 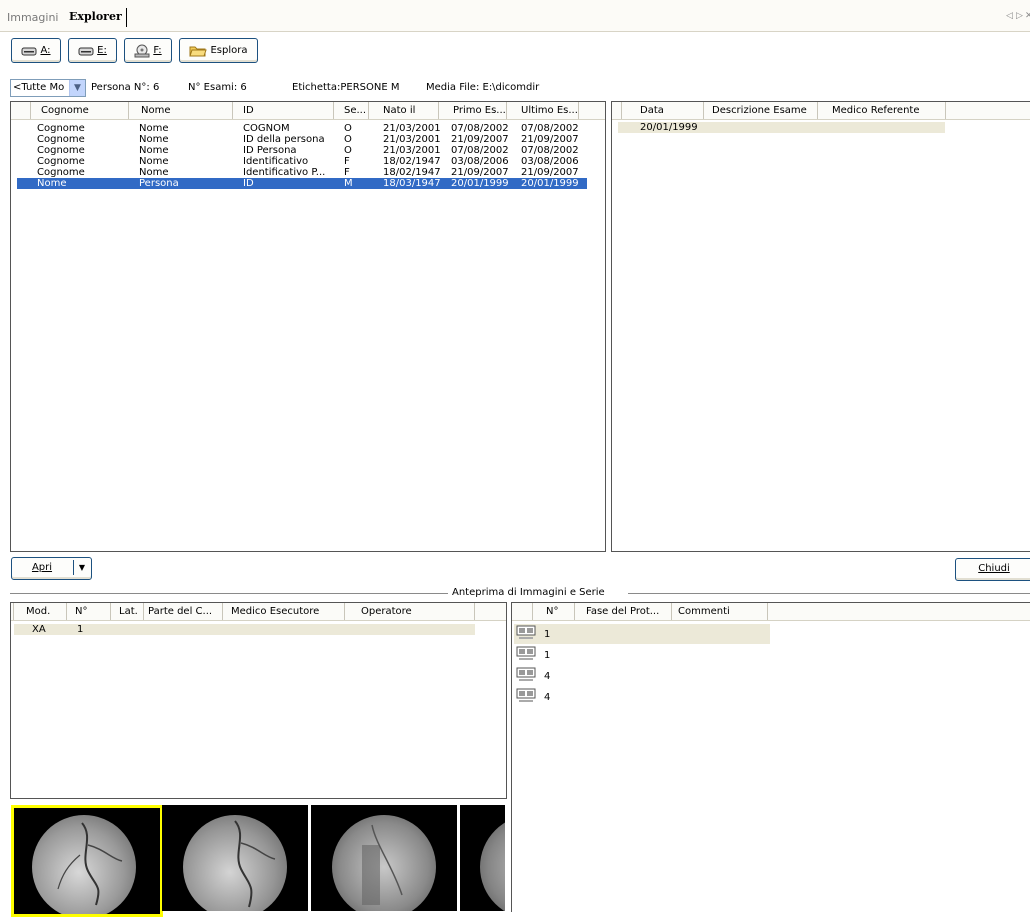 I want to click on column-header-medico-esecutore: Medico Esecutore, so click(x=284, y=611).